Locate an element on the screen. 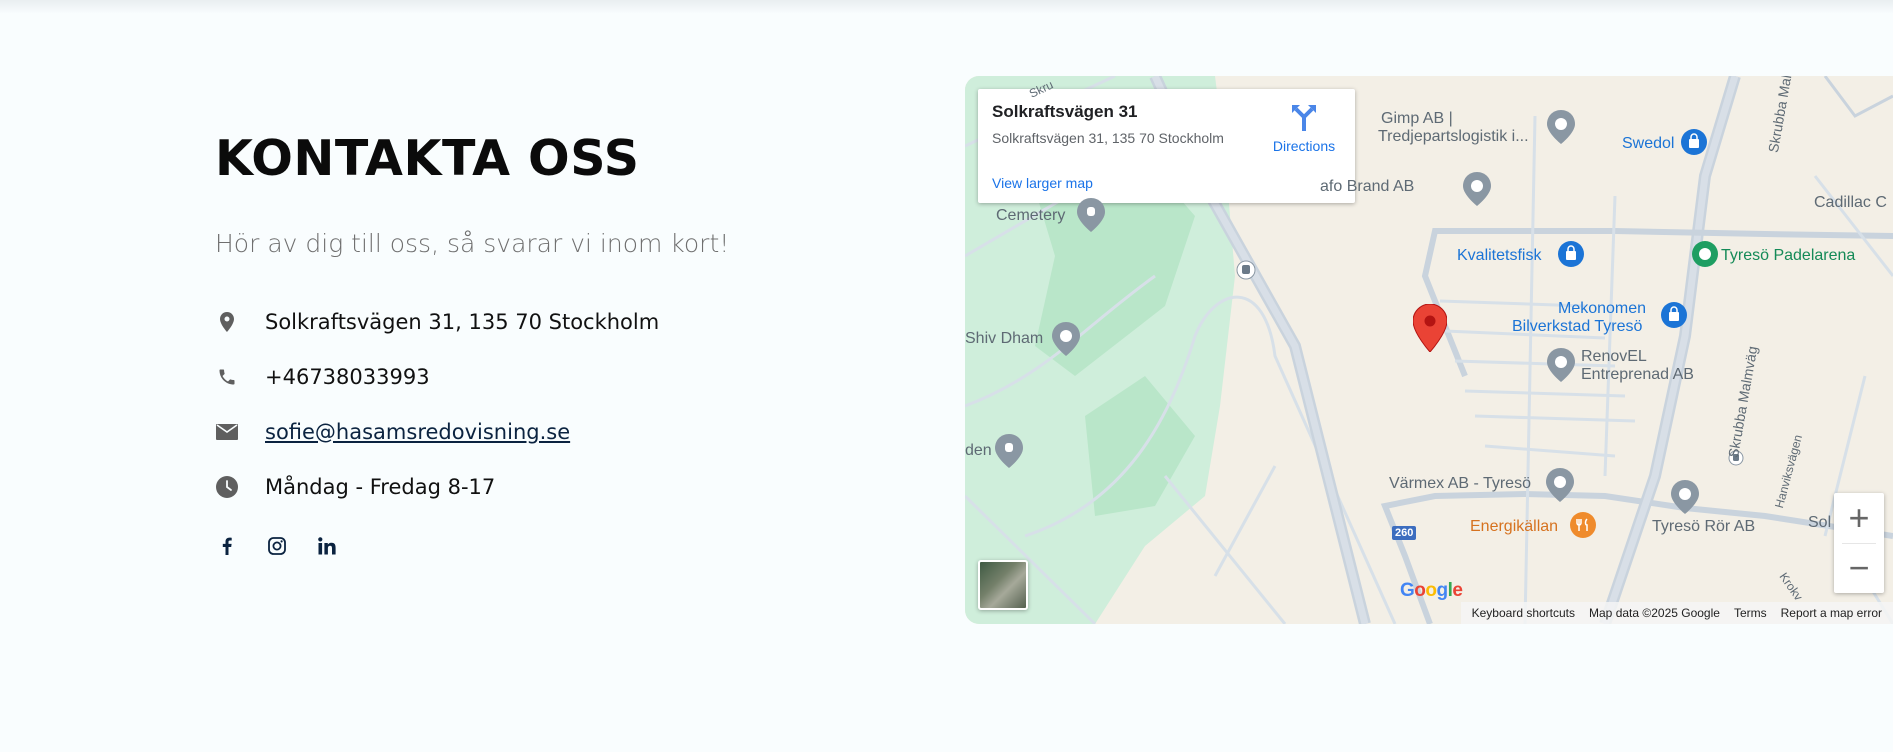 The height and width of the screenshot is (752, 1893). hours-text: Måndag - Fredag 8-17 is located at coordinates (380, 486).